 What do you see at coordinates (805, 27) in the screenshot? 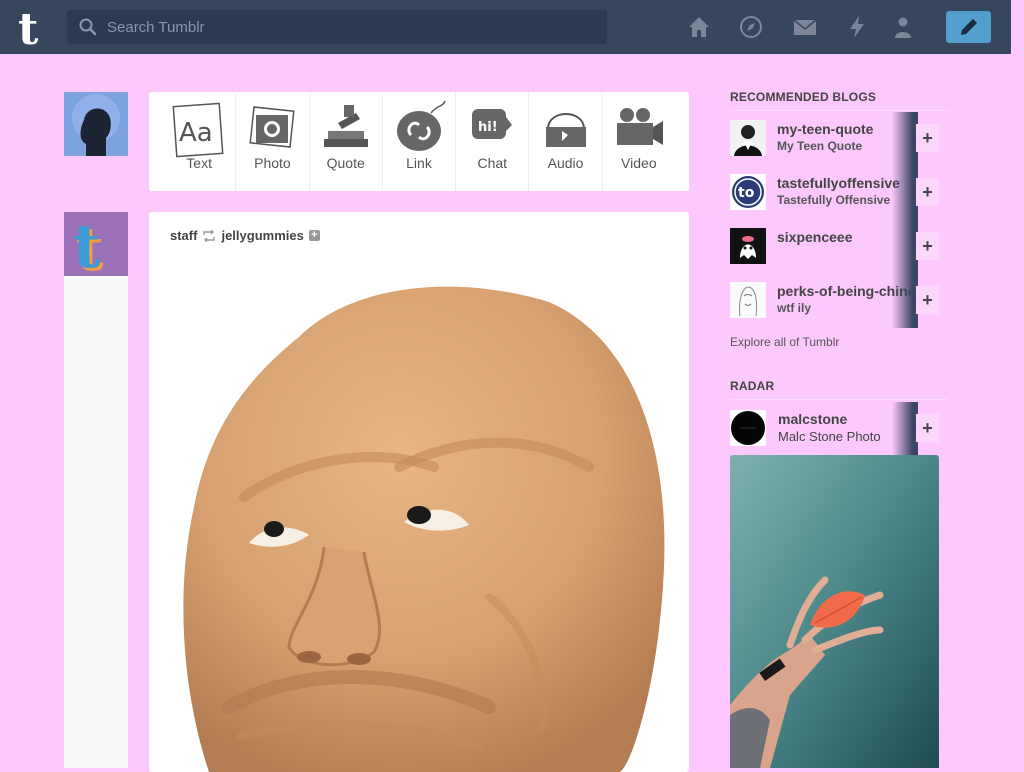
I see `inbox-icon` at bounding box center [805, 27].